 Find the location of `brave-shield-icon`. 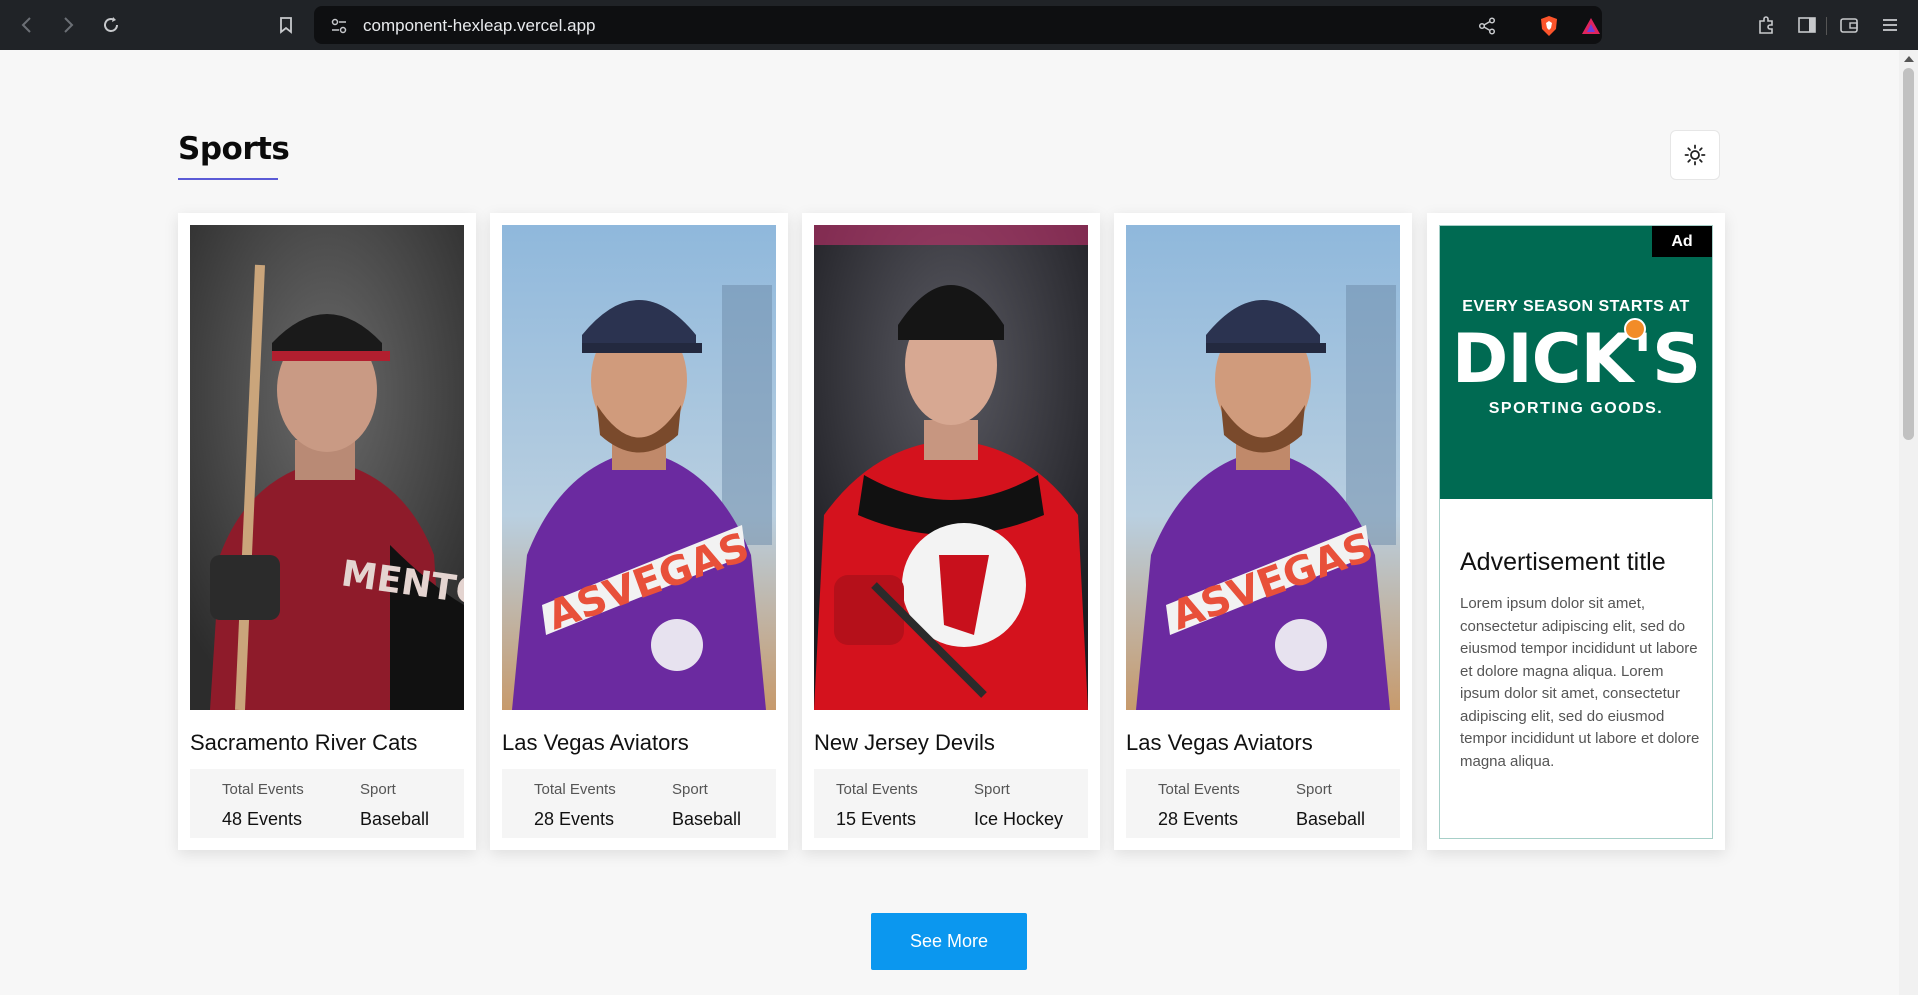

brave-shield-icon is located at coordinates (1549, 26).